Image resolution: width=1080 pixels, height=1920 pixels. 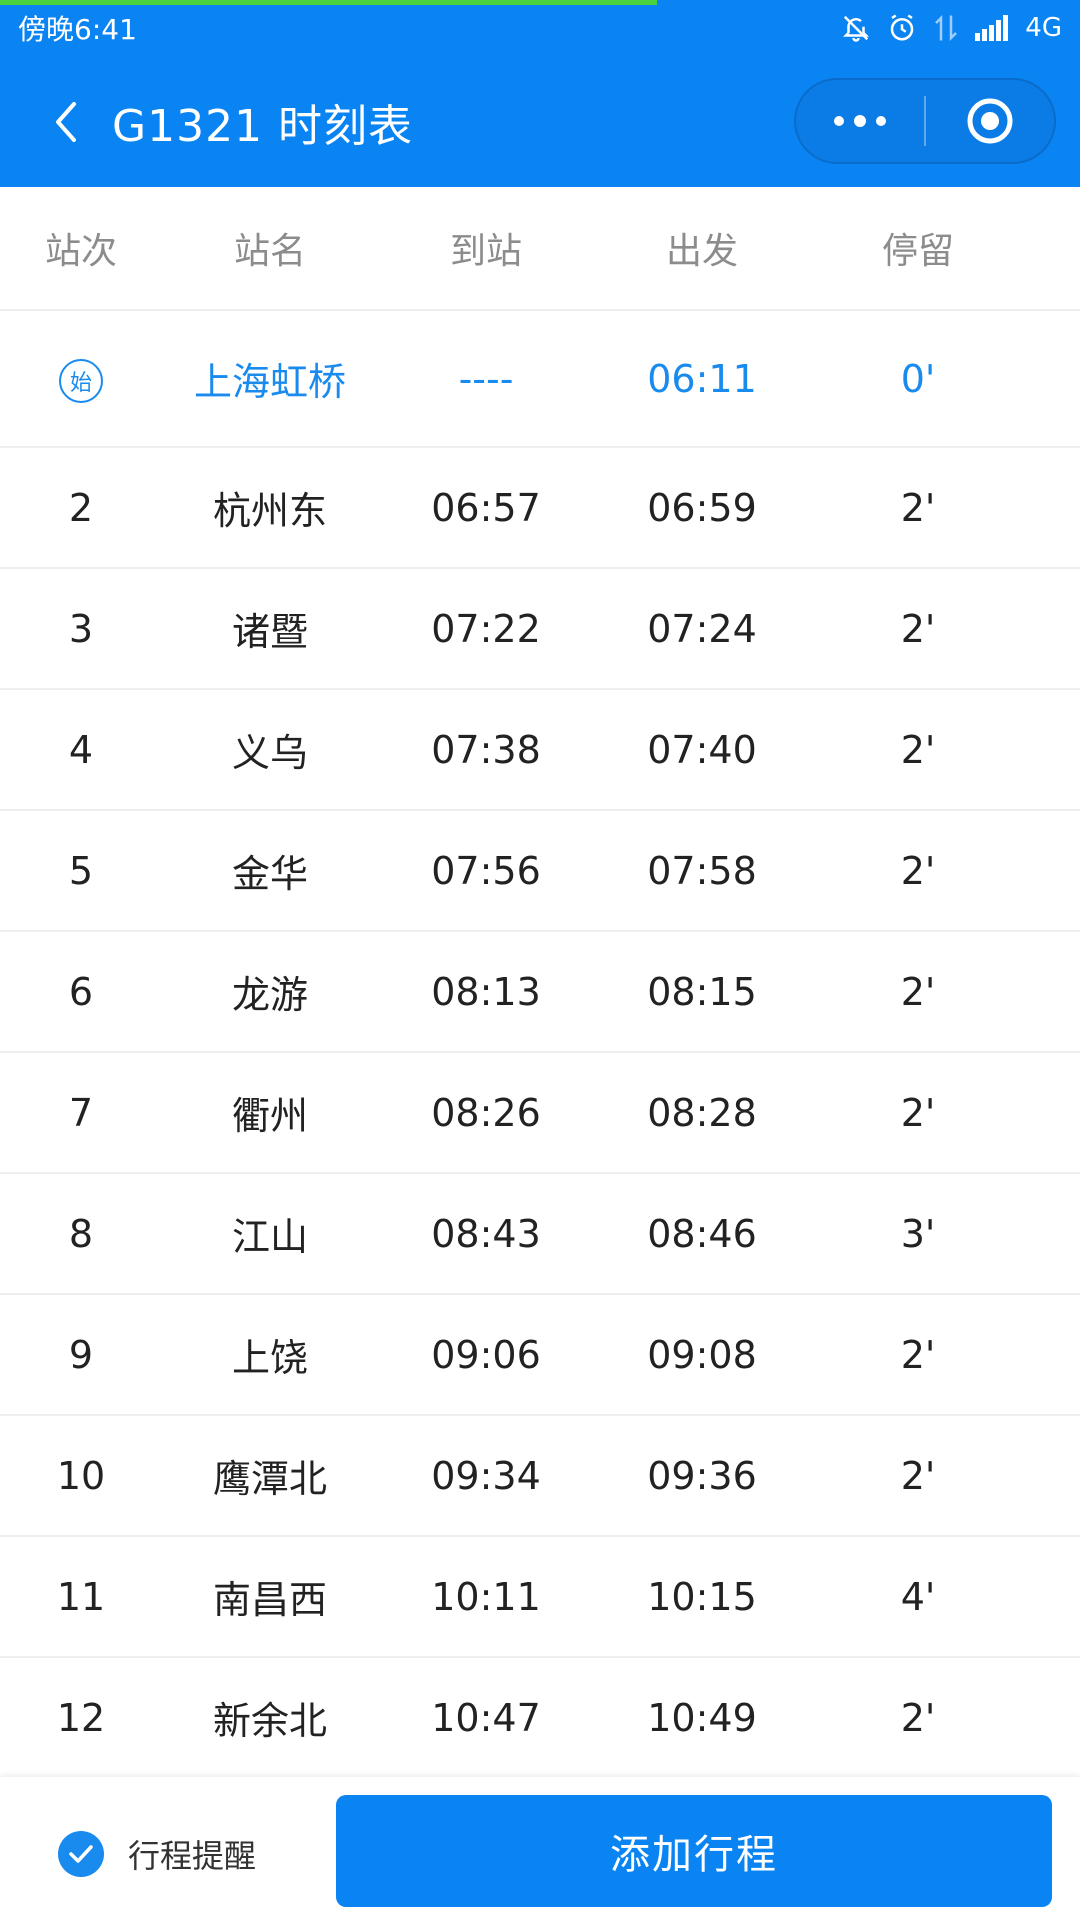 I want to click on more-button, so click(x=860, y=121).